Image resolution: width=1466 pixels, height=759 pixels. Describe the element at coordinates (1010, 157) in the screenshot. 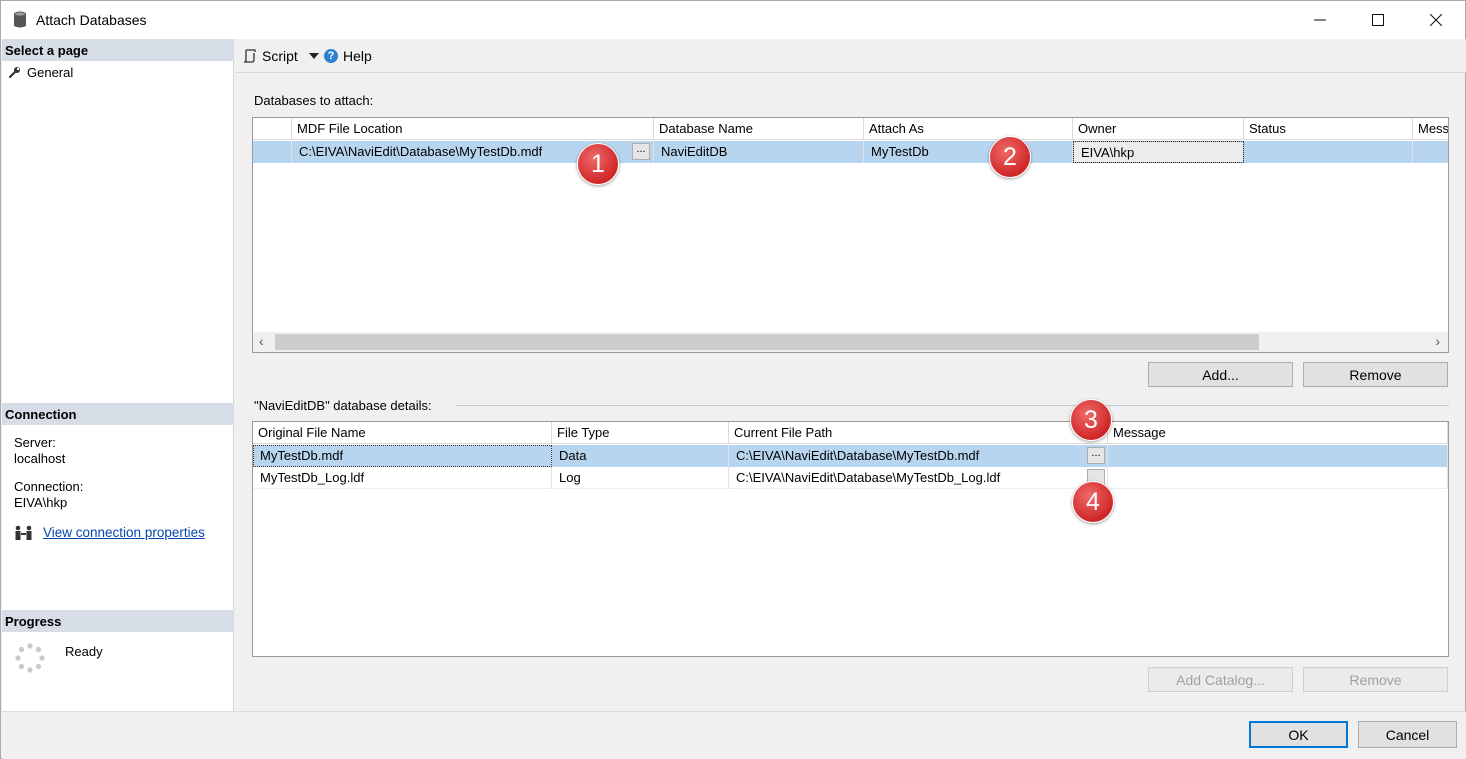

I see `annotation-marker-2: 2` at that location.